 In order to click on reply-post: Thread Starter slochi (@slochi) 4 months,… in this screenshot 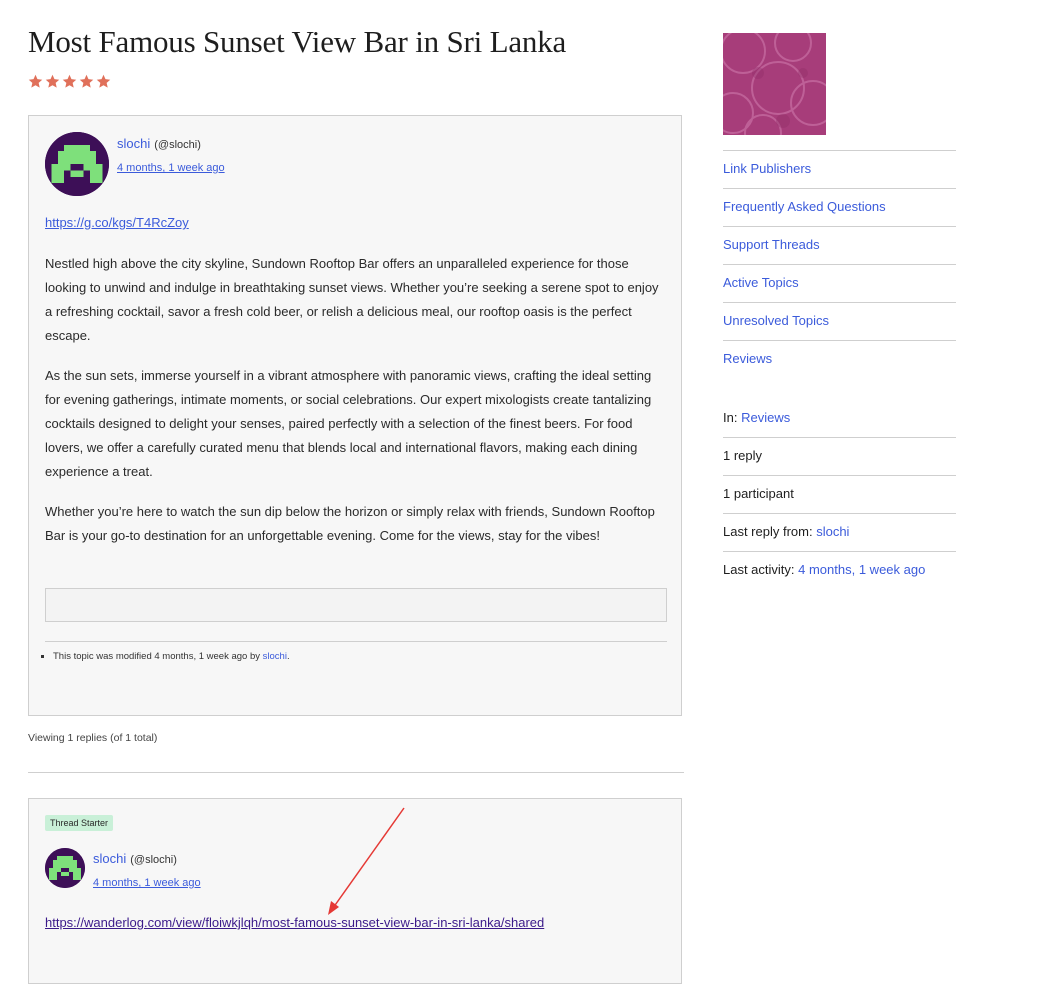, I will do `click(355, 891)`.